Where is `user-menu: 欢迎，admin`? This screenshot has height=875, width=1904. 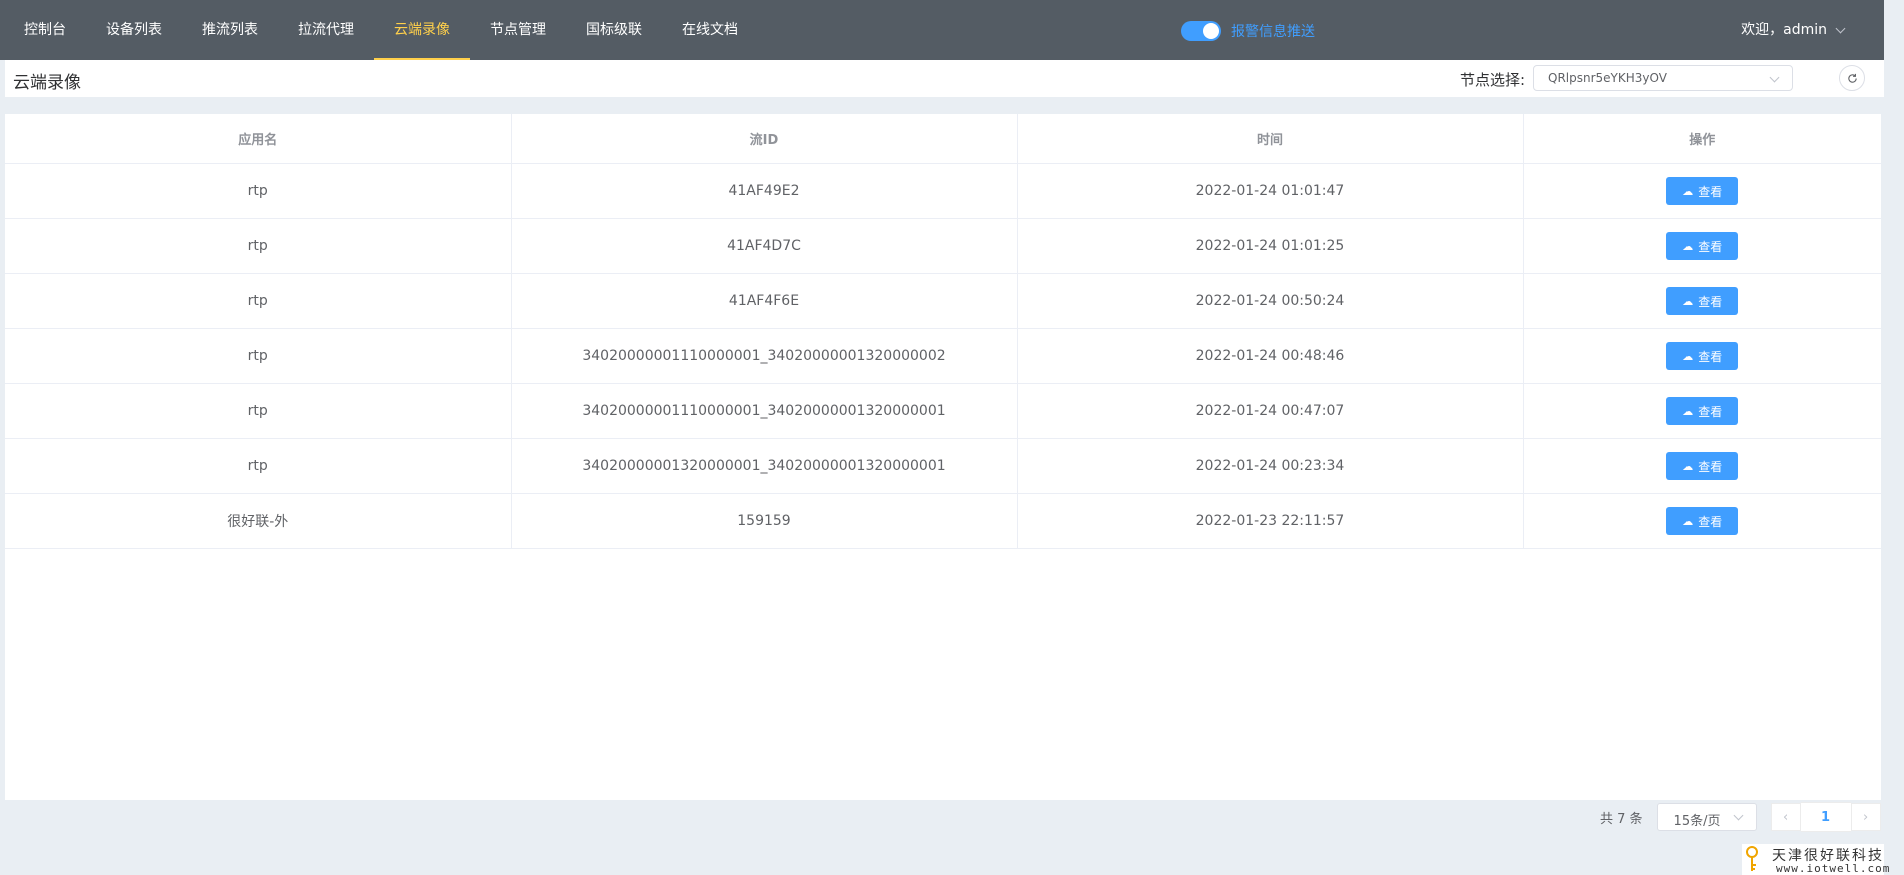
user-menu: 欢迎，admin is located at coordinates (1793, 30).